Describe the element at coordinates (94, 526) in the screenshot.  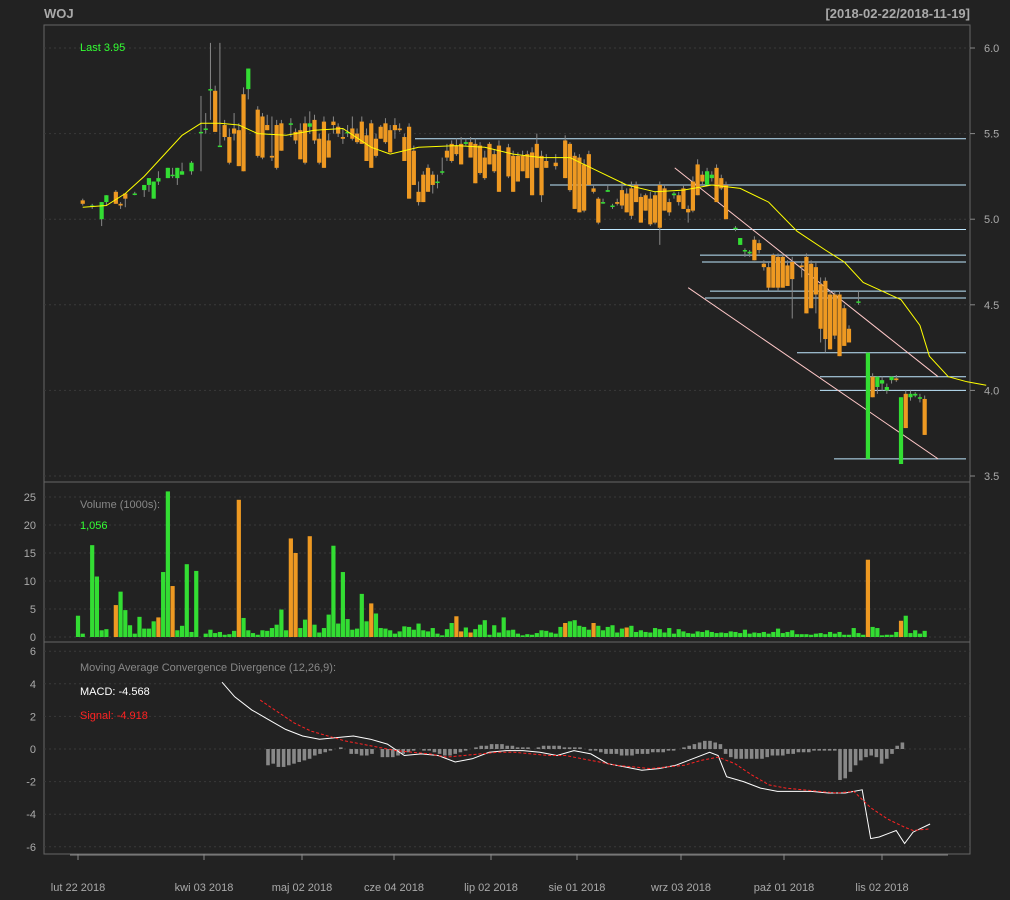
I see `volume-last-value: 1,056` at that location.